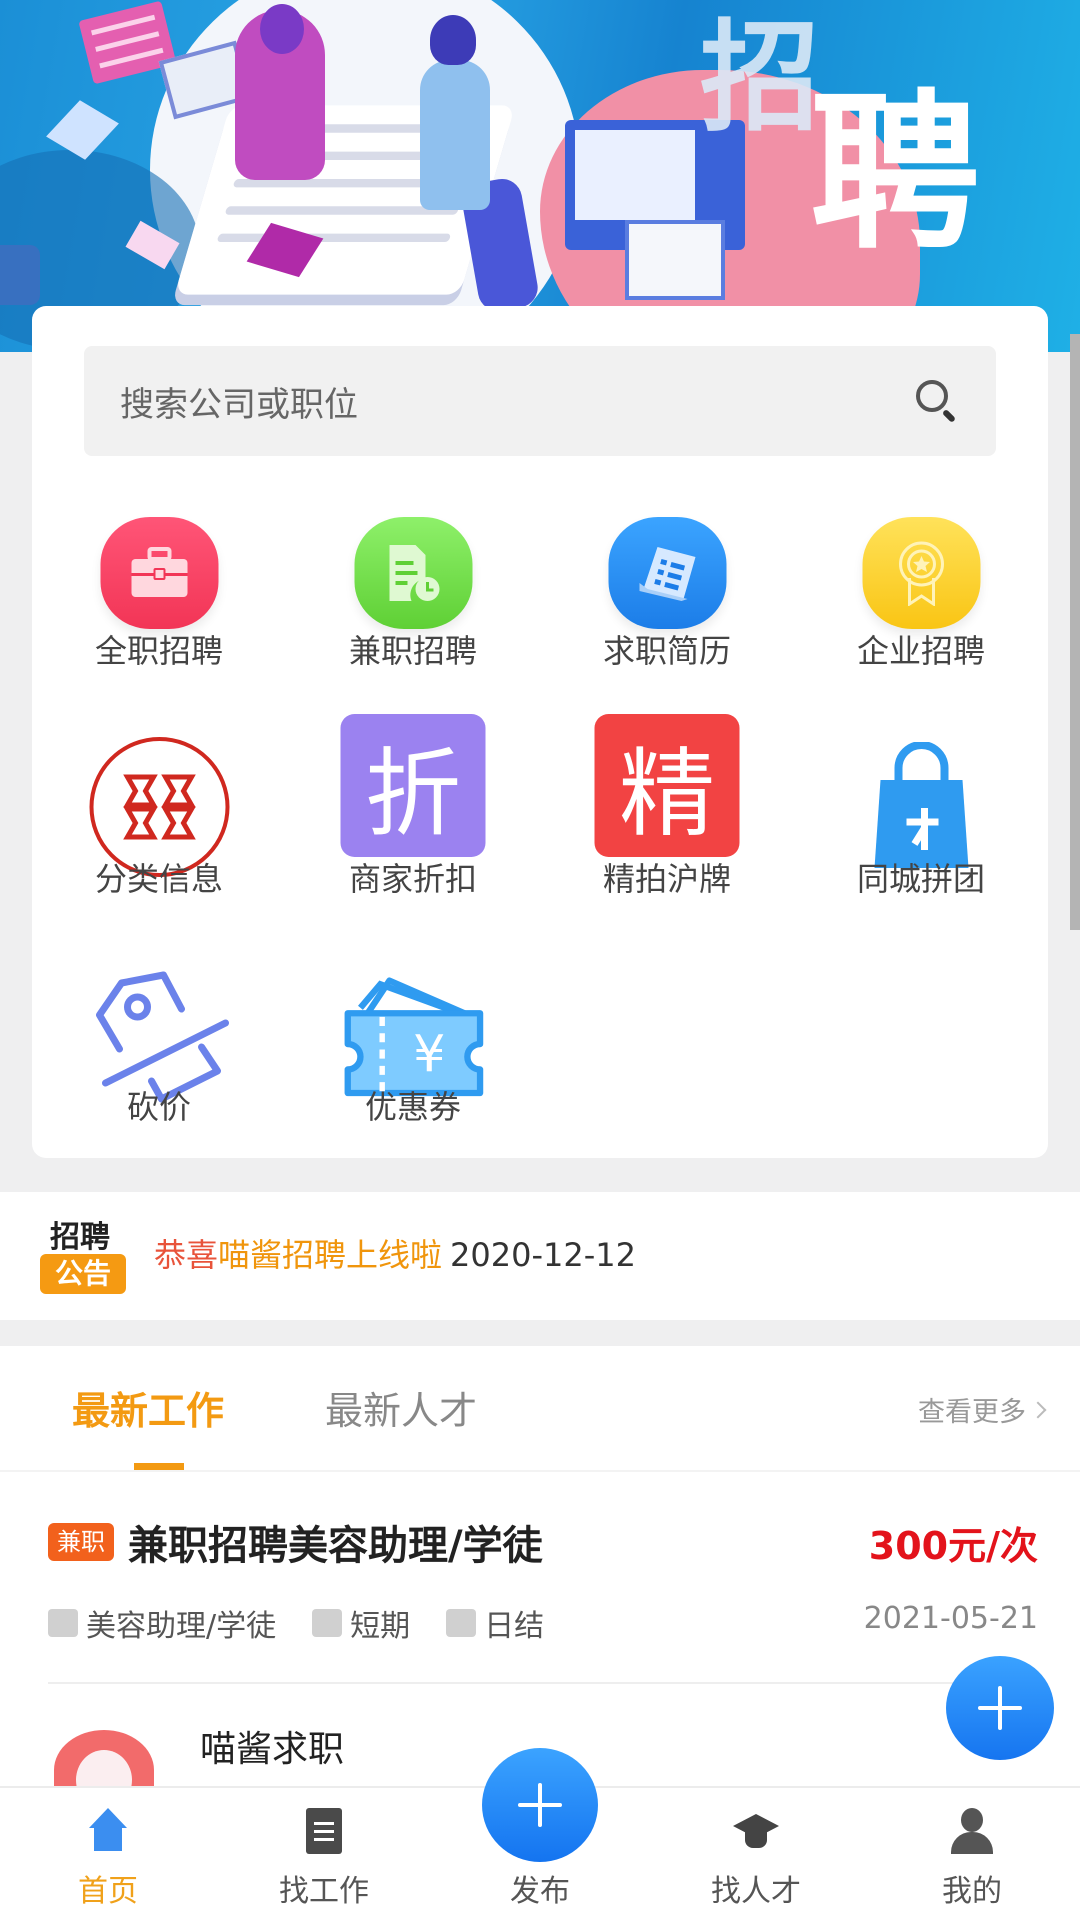  I want to click on talent-name: 喵酱求职, so click(272, 1749).